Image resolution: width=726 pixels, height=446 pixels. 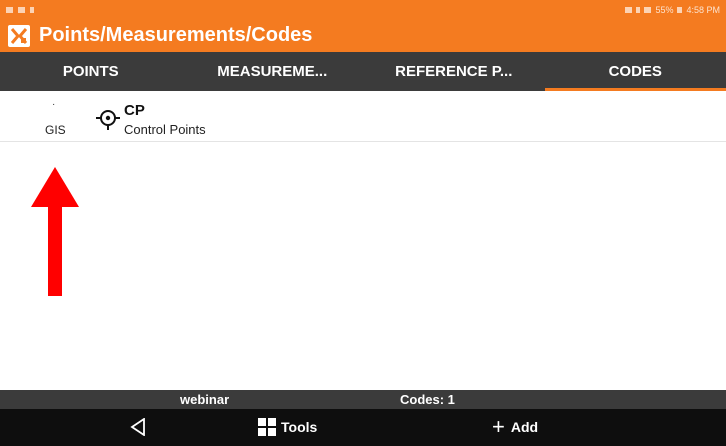 I want to click on system-status-bar: 55% 4:58 PM, so click(x=363, y=9).